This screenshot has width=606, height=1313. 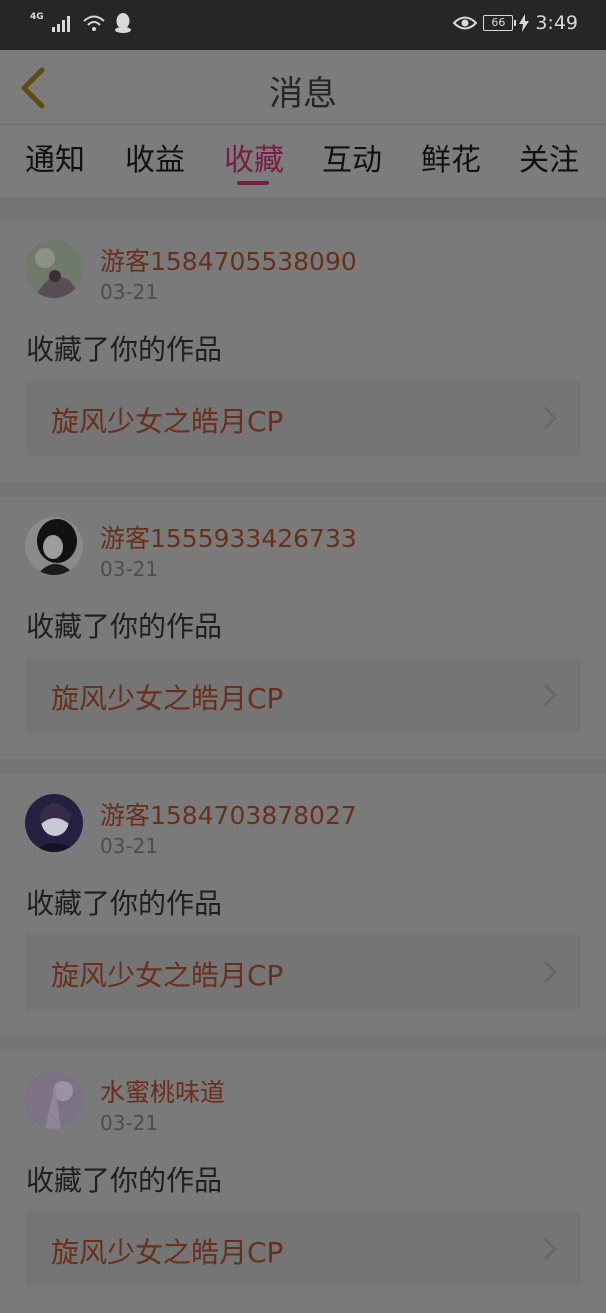 What do you see at coordinates (303, 94) in the screenshot?
I see `page-title: 消息` at bounding box center [303, 94].